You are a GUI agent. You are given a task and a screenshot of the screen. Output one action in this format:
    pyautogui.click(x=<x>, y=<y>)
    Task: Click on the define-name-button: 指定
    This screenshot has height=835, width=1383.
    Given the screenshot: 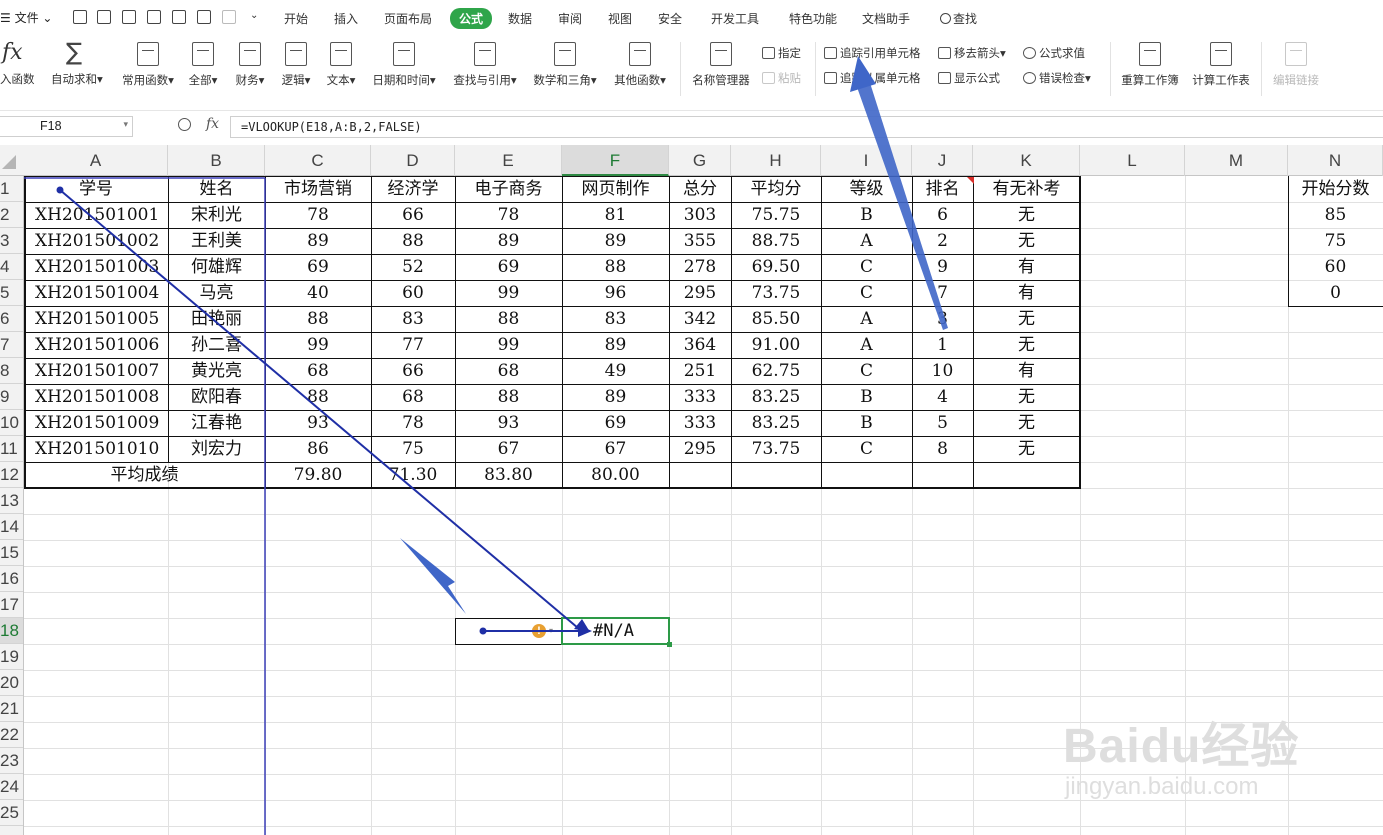 What is the action you would take?
    pyautogui.click(x=781, y=53)
    